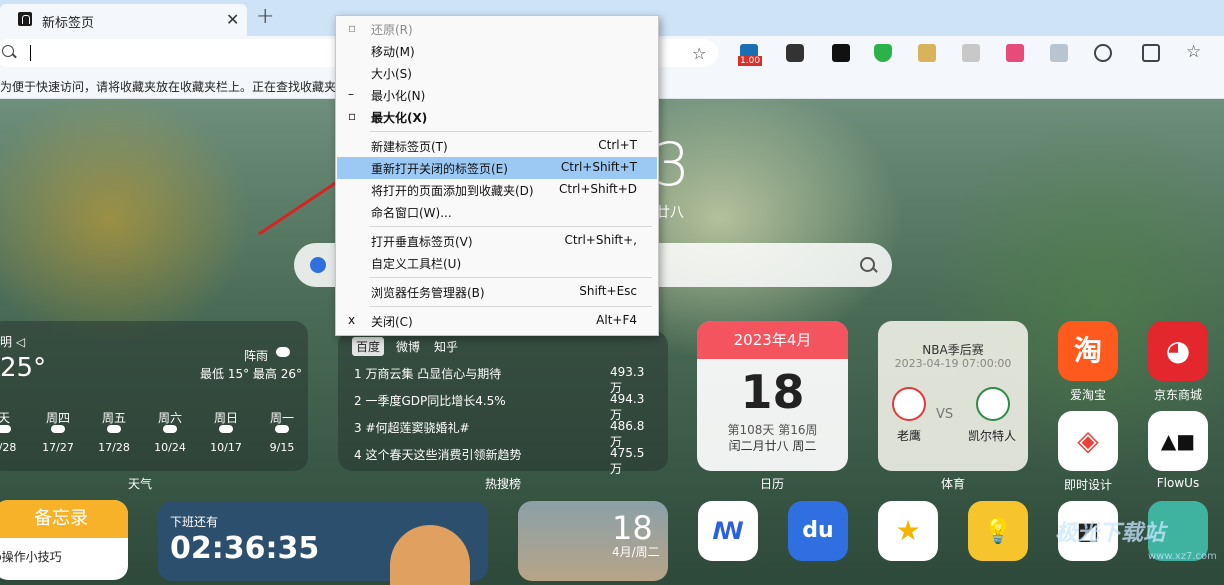  What do you see at coordinates (953, 396) in the screenshot?
I see `sports-widget: NBA季后赛 2023-04-19 07:00:00 VS 老鹰 凯尔特人` at bounding box center [953, 396].